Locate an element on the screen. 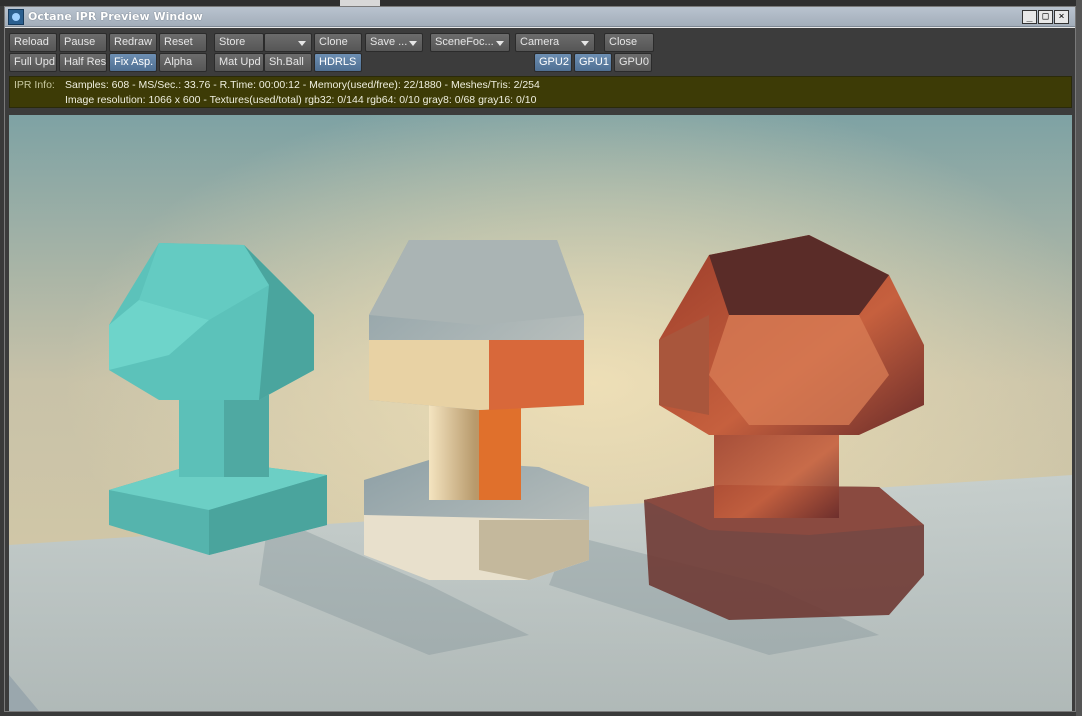 Image resolution: width=1082 pixels, height=716 pixels. close-button: Close is located at coordinates (629, 42).